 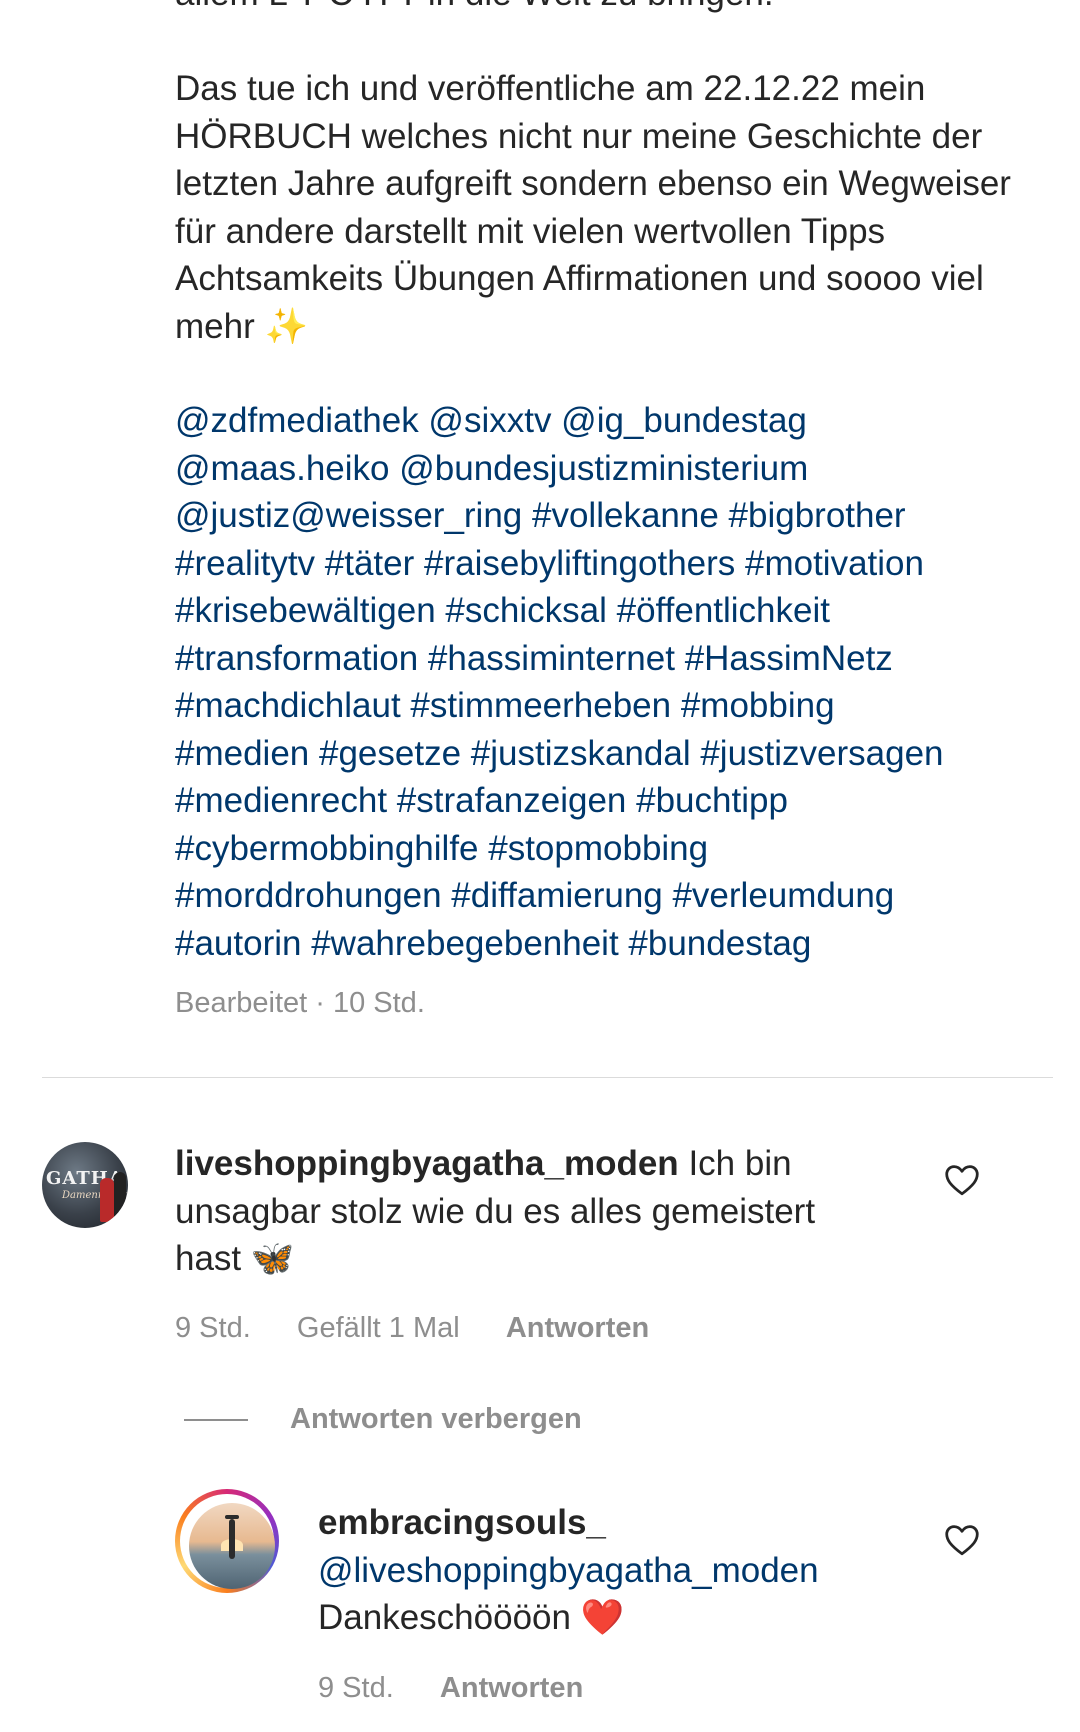 I want to click on post-meta: Bearbeitet · 10 Std., so click(x=300, y=1003).